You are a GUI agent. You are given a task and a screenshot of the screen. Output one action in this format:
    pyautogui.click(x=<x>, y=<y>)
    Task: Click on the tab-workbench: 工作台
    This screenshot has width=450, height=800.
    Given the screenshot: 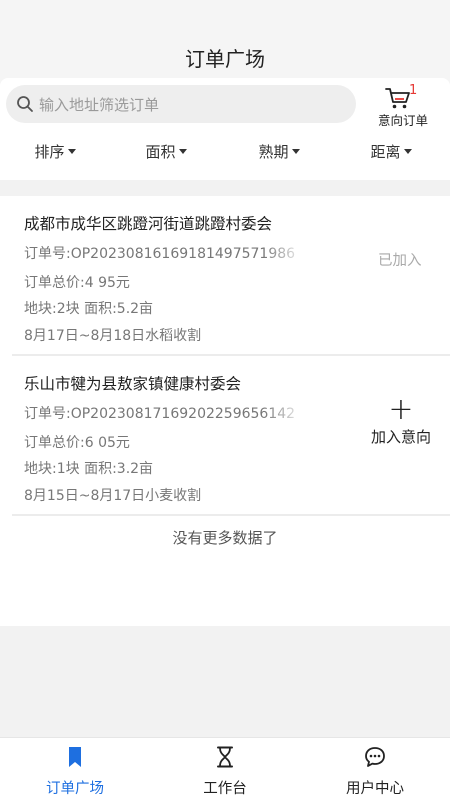 What is the action you would take?
    pyautogui.click(x=225, y=769)
    